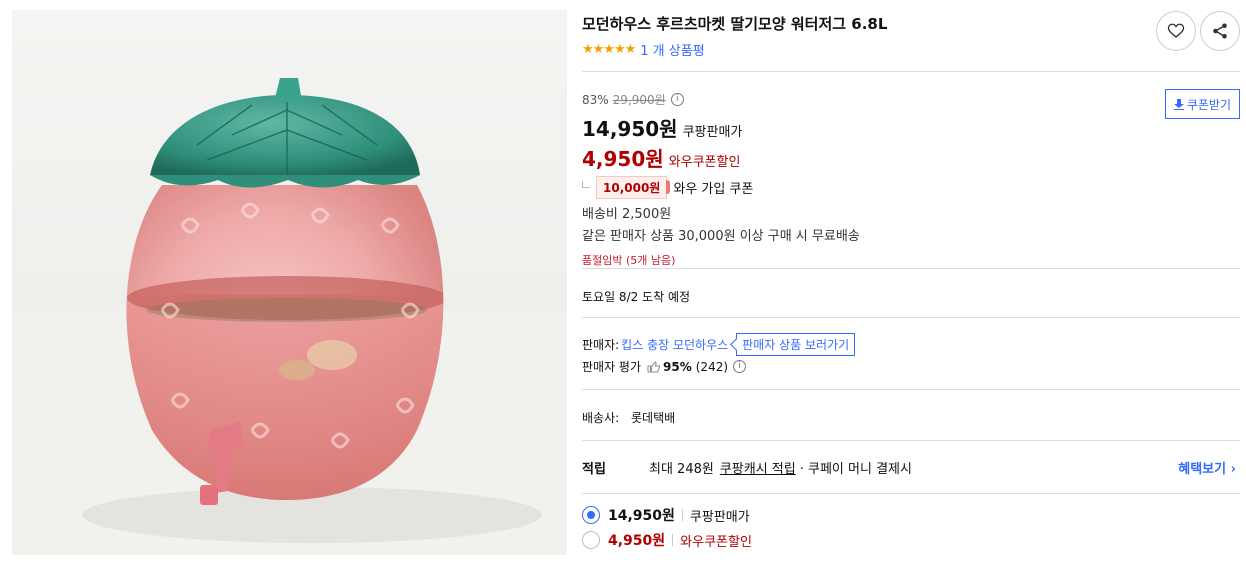  What do you see at coordinates (681, 469) in the screenshot?
I see `reward-max: 최대 248원` at bounding box center [681, 469].